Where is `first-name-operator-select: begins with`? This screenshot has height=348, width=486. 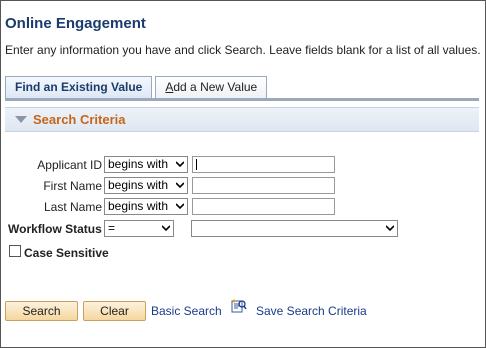 first-name-operator-select: begins with is located at coordinates (146, 185).